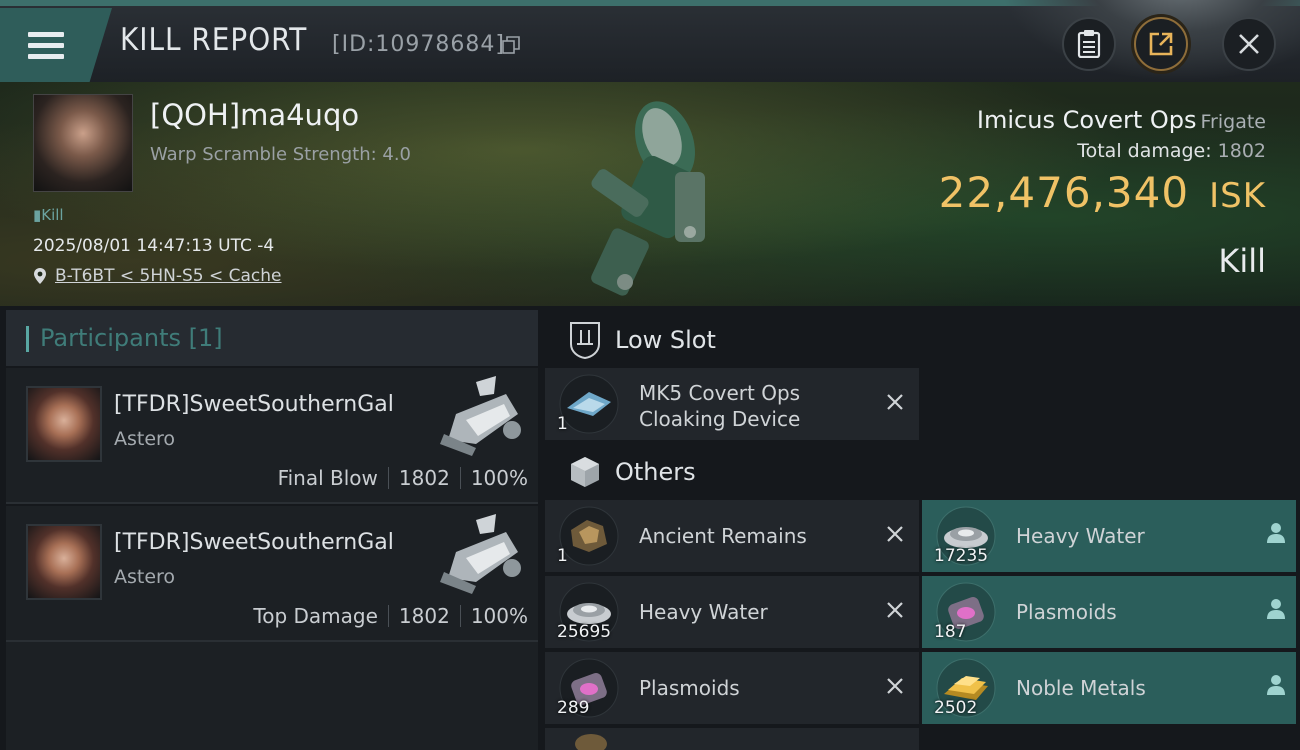  I want to click on ancient-remains-icon, so click(589, 536).